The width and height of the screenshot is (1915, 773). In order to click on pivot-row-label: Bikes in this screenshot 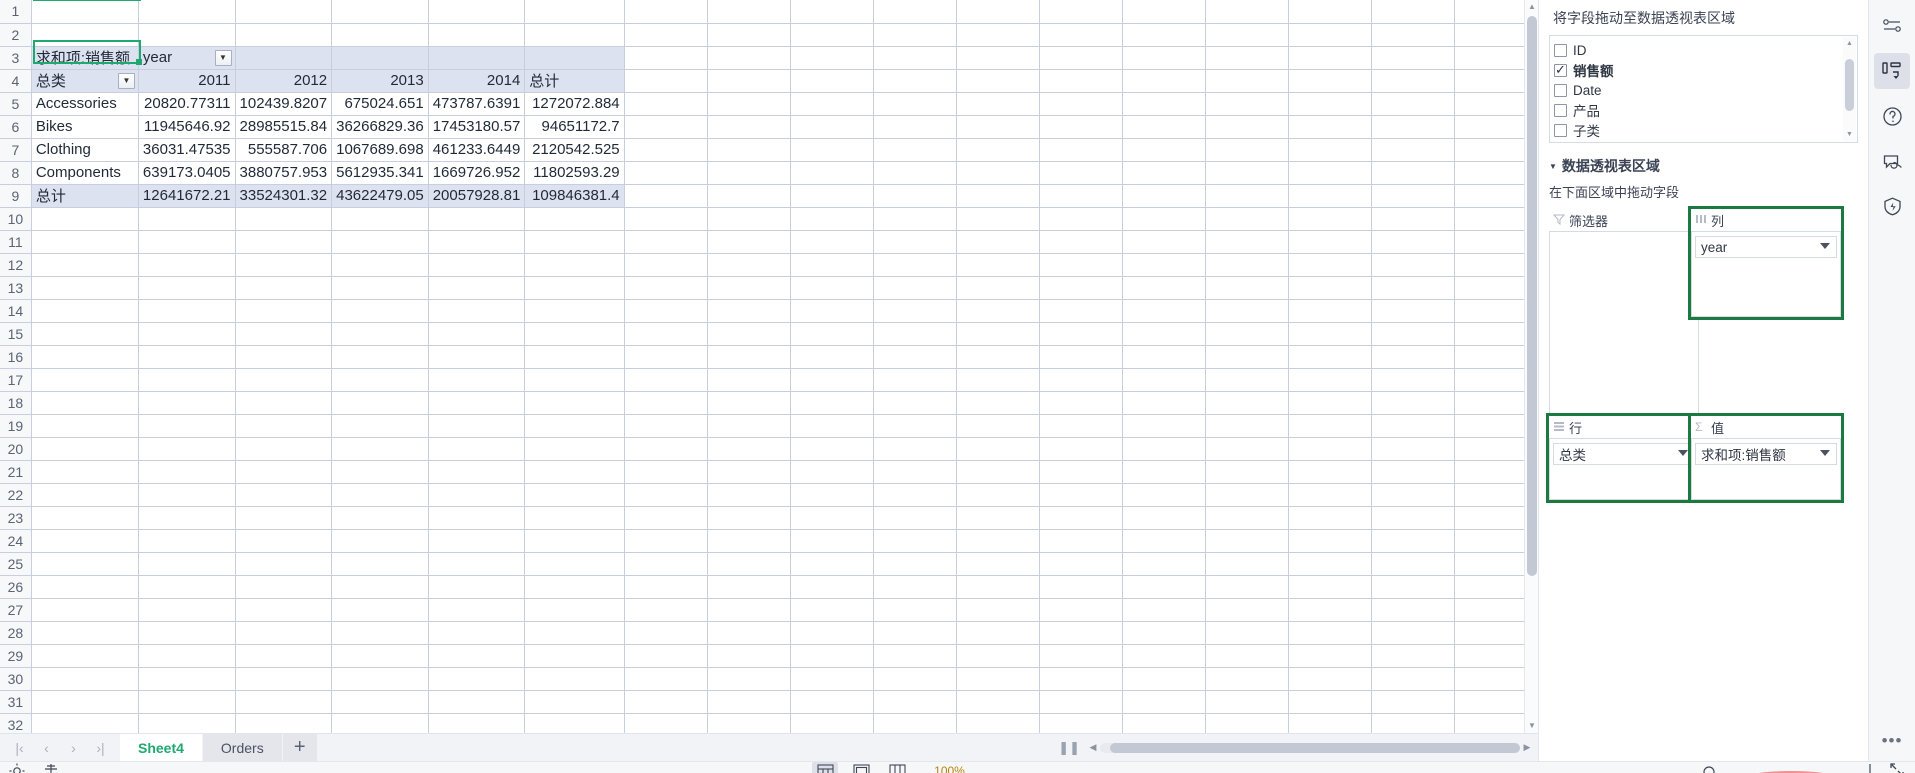, I will do `click(85, 127)`.